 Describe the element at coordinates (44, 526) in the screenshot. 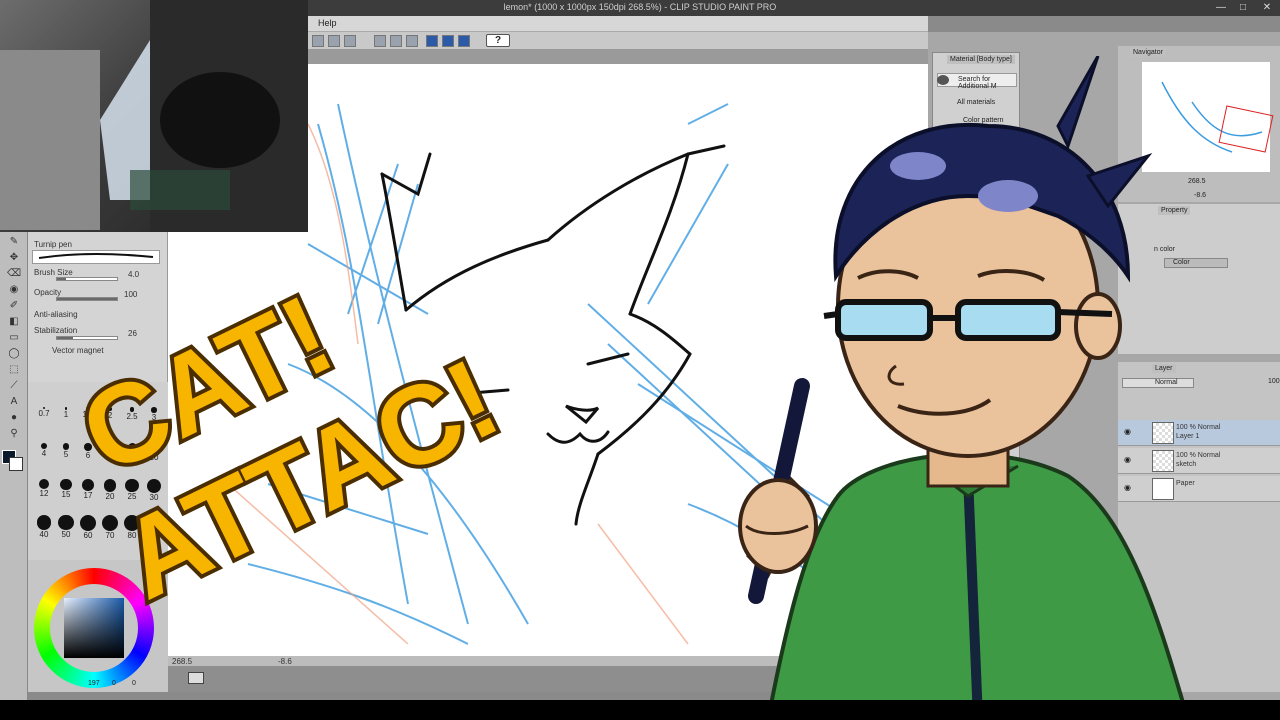

I see `brush-size-preset: 40` at that location.